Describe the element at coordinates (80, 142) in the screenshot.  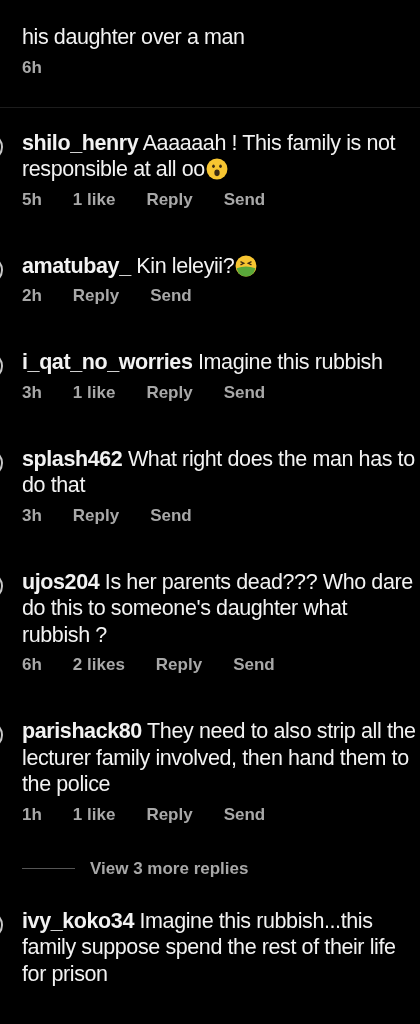
I see `username-link: shilo_henry` at that location.